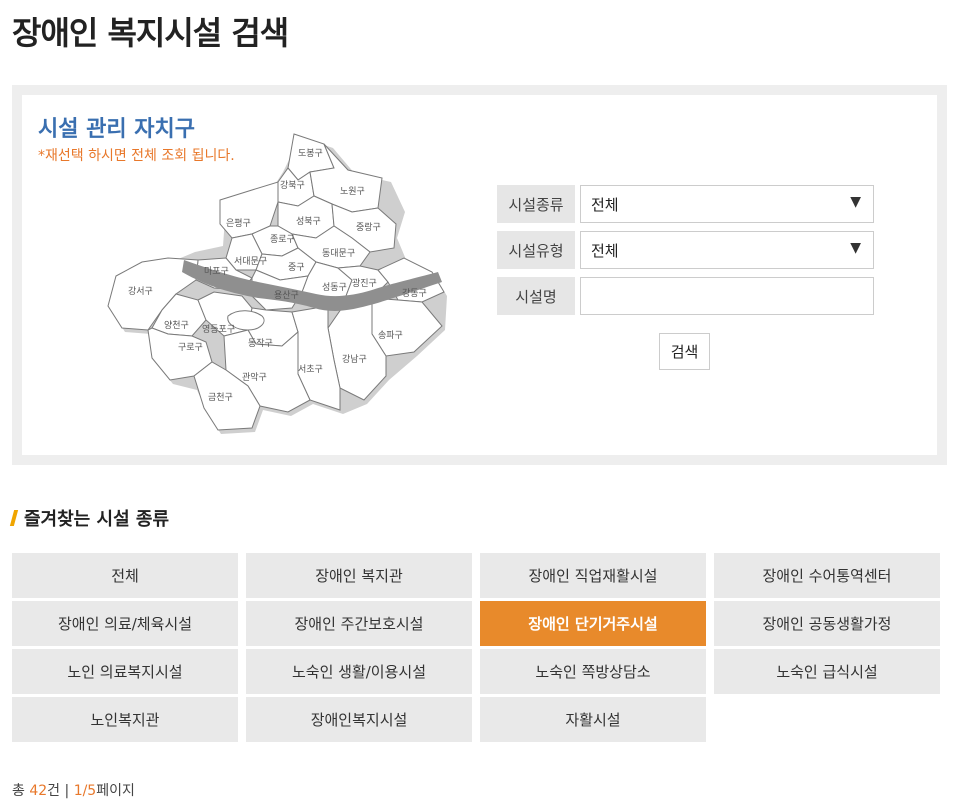  Describe the element at coordinates (150, 33) in the screenshot. I see `page-title: 장애인 복지시설 검색` at that location.